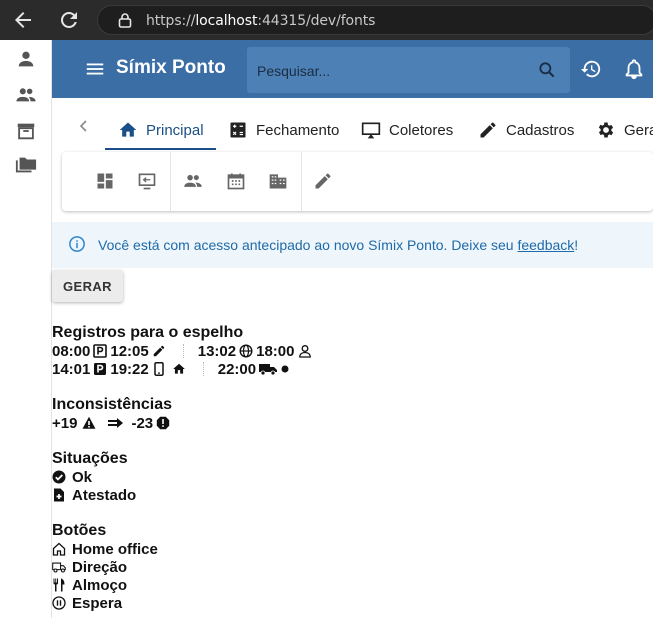  Describe the element at coordinates (77, 244) in the screenshot. I see `info-icon` at that location.